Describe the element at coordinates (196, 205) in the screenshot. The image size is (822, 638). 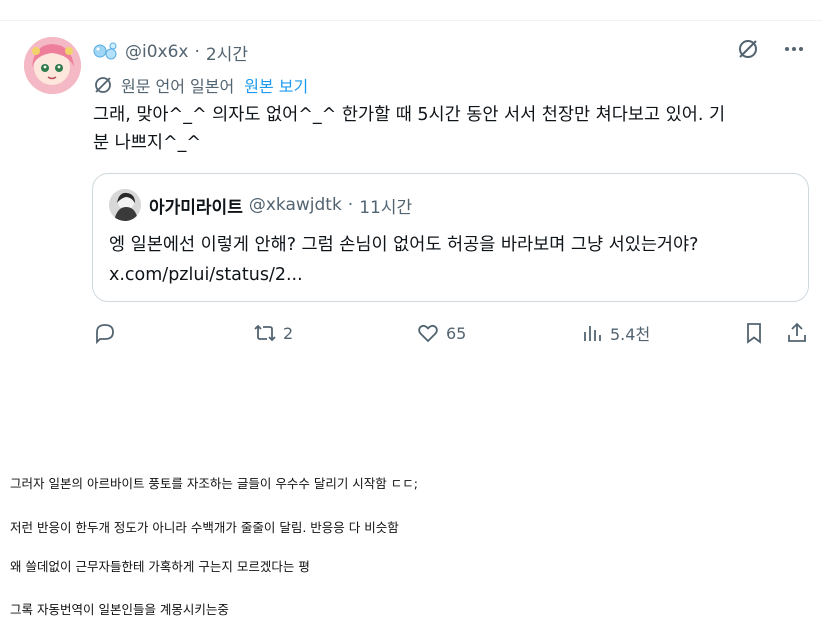
I see `quoted-author-name: 아가미라이트` at that location.